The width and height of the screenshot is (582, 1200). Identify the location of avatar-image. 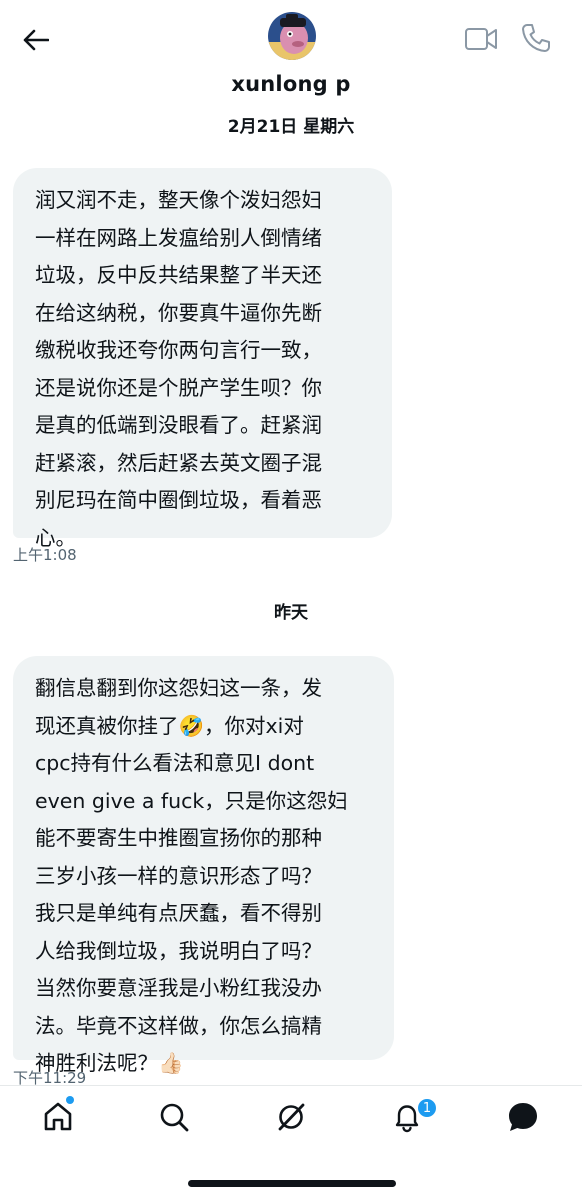
(292, 36).